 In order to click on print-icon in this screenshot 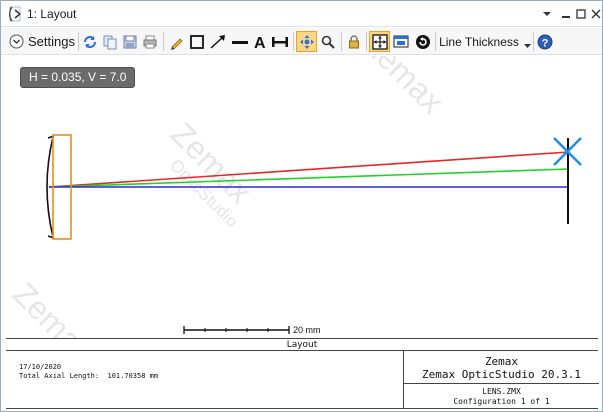, I will do `click(150, 41)`.